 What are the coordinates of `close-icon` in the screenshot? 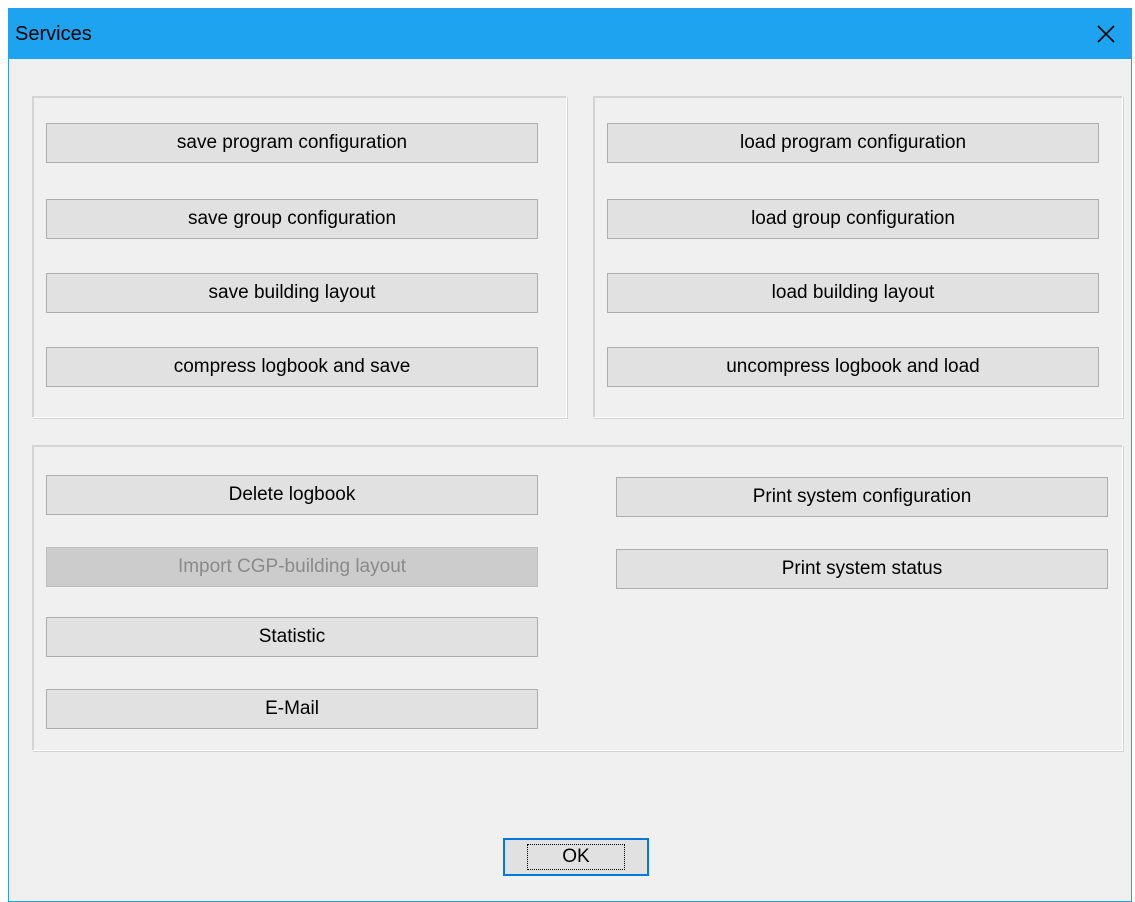 It's located at (1106, 34).